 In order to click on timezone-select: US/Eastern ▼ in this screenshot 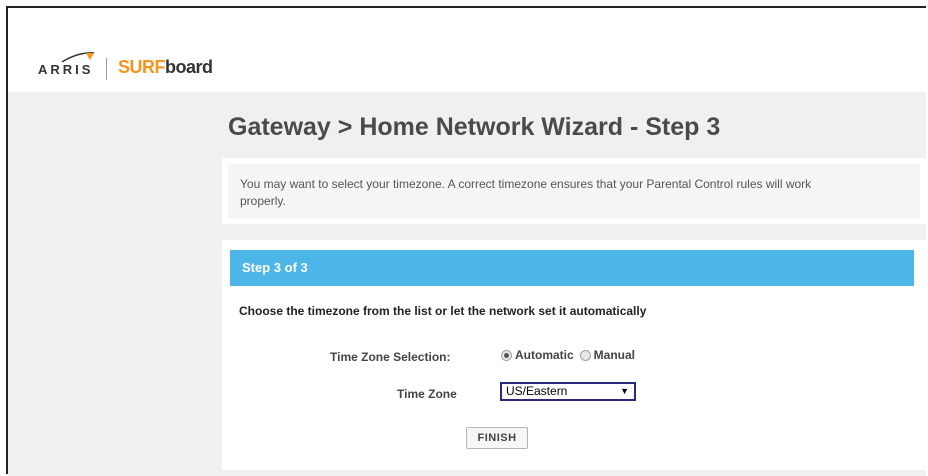, I will do `click(568, 391)`.